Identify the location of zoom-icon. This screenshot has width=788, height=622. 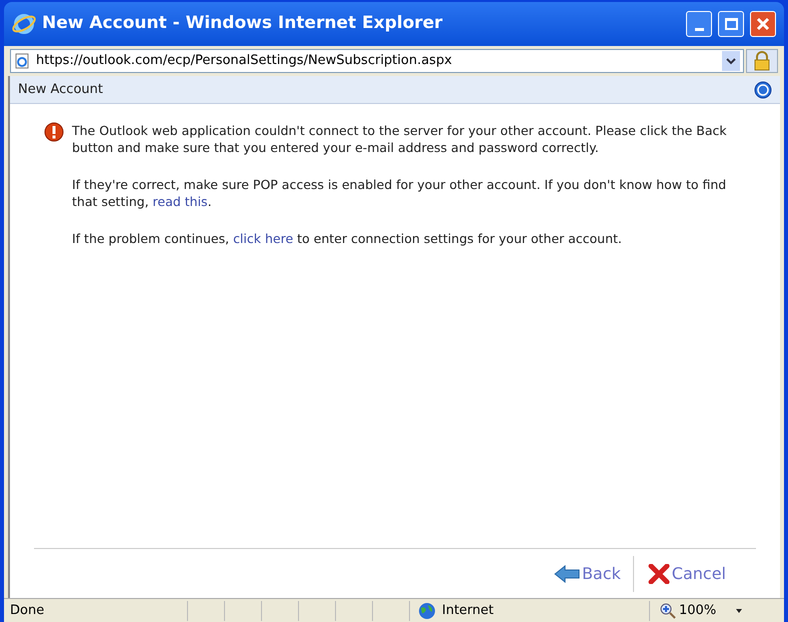
(668, 610).